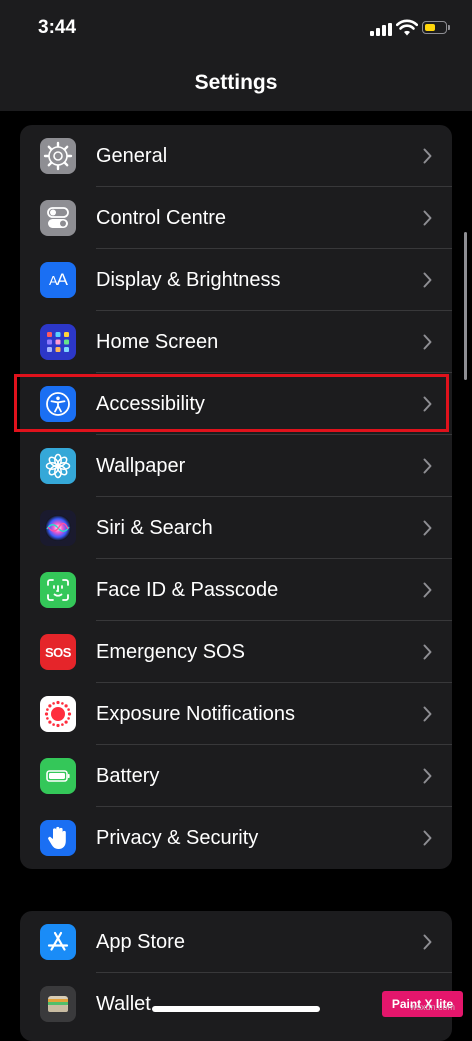 The height and width of the screenshot is (1041, 472). I want to click on page-title: Settings, so click(236, 82).